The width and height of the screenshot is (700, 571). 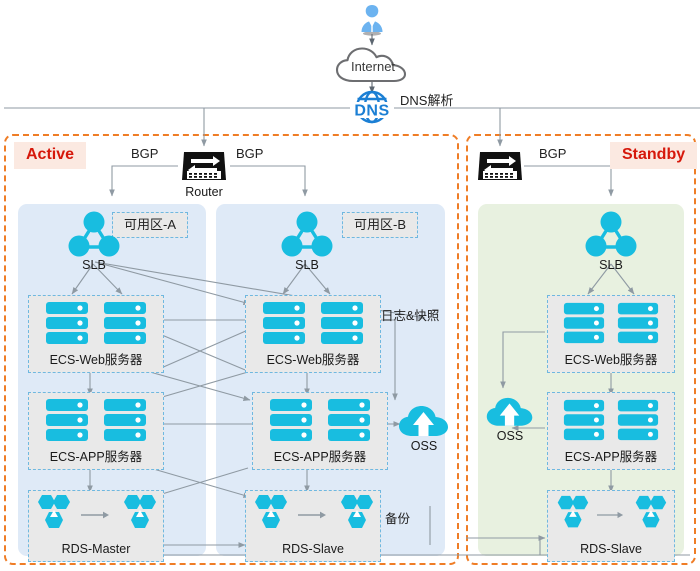 I want to click on zone-a-ecs-web-box: ECS-Web服务器, so click(x=96, y=334).